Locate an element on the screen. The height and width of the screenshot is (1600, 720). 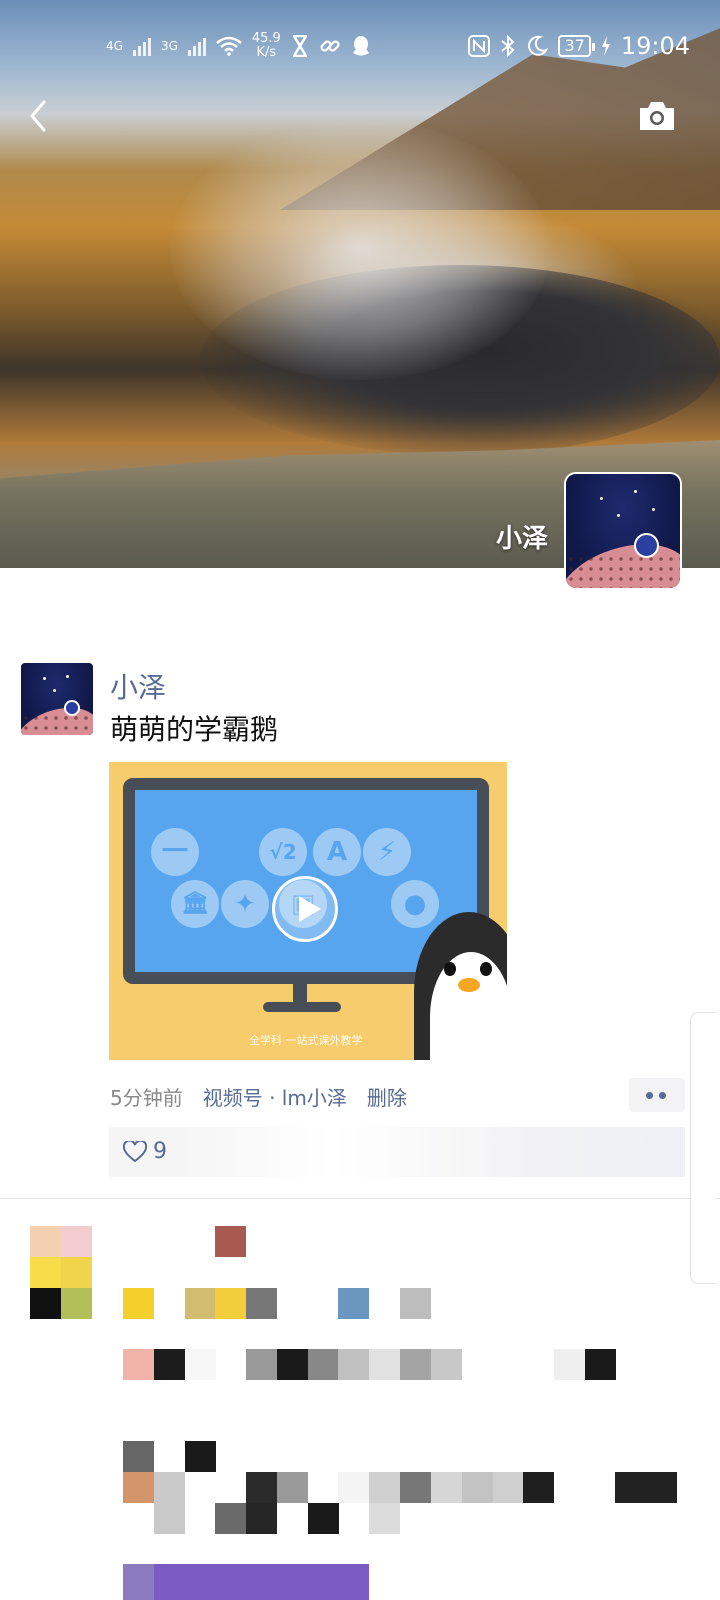
chevron-left-icon is located at coordinates (38, 116).